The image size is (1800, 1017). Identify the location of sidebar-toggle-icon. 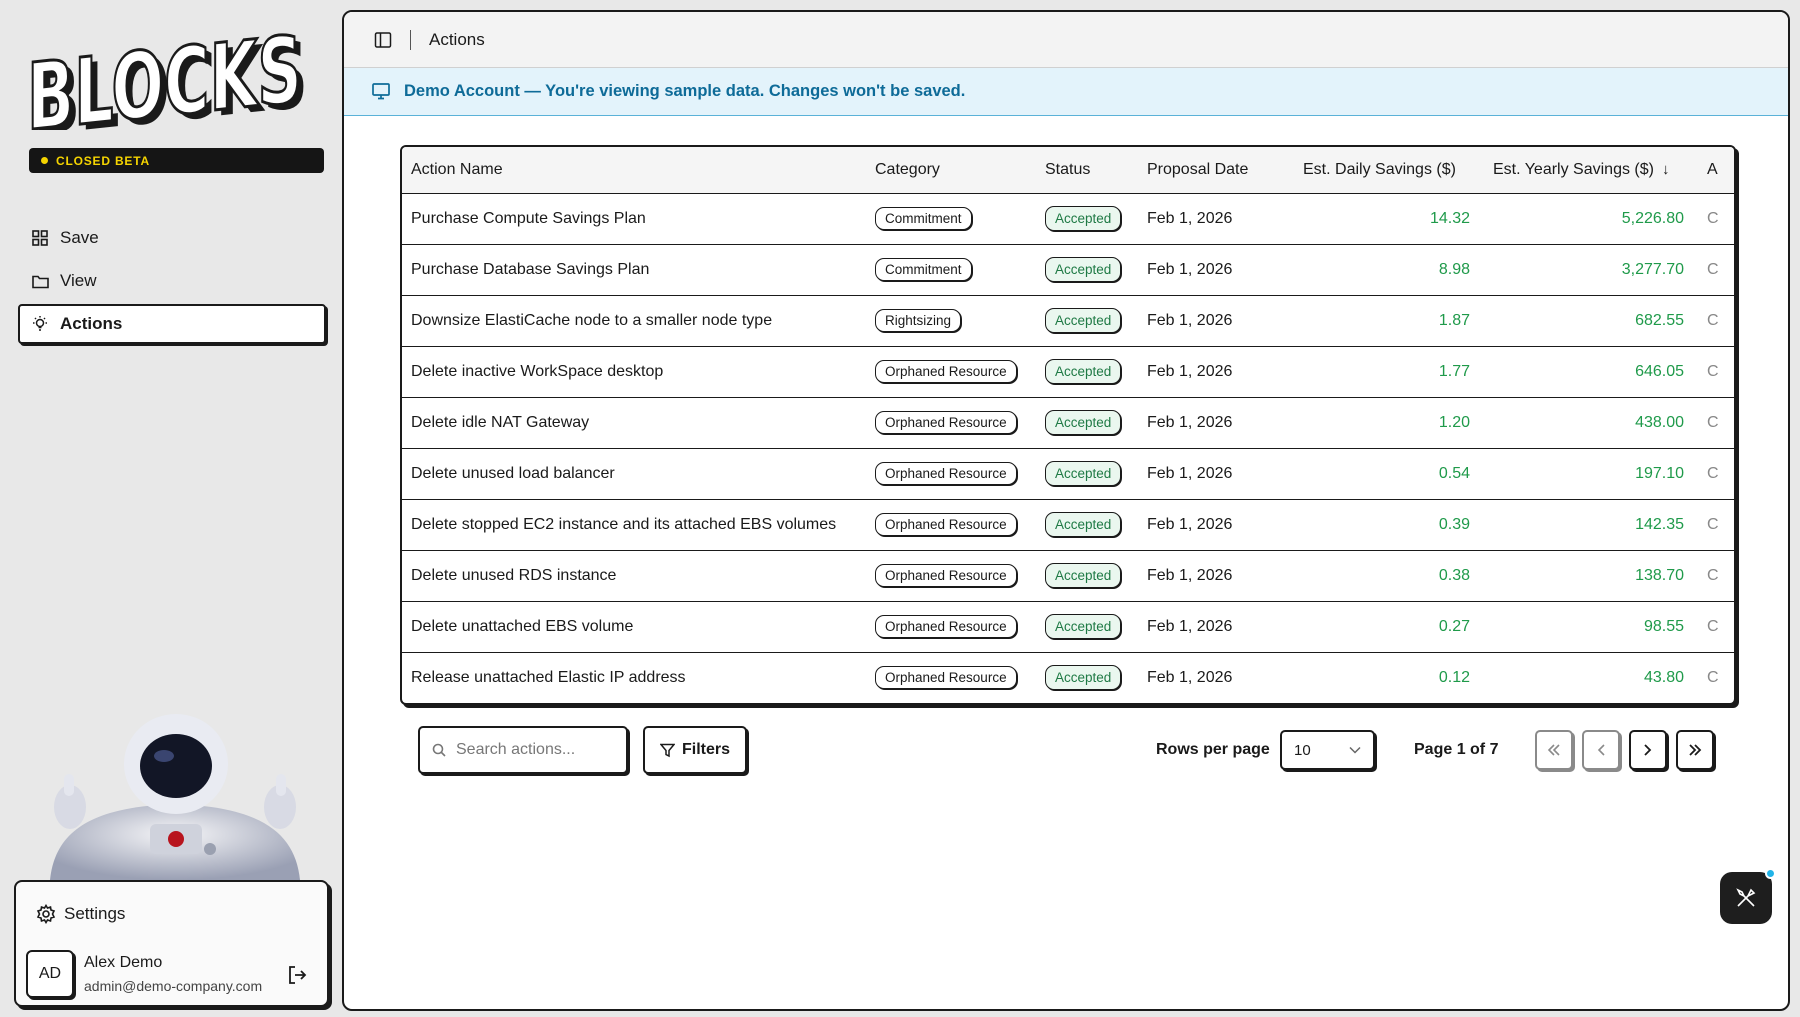
(383, 40).